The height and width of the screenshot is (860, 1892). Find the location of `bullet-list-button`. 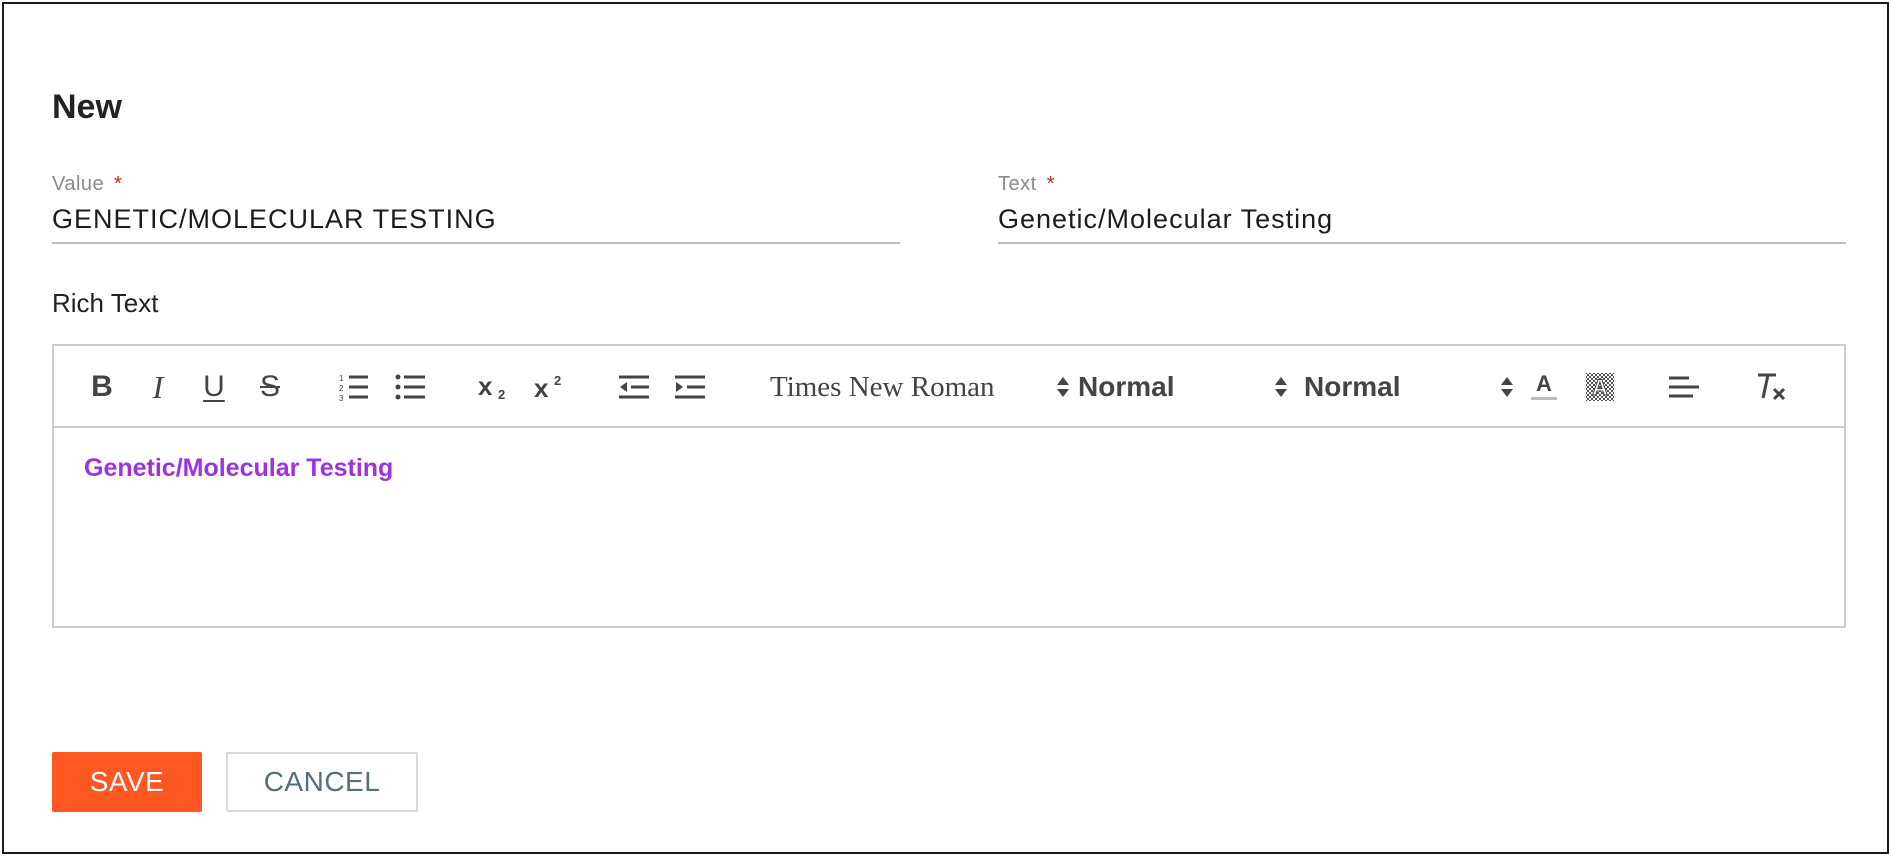

bullet-list-button is located at coordinates (410, 387).